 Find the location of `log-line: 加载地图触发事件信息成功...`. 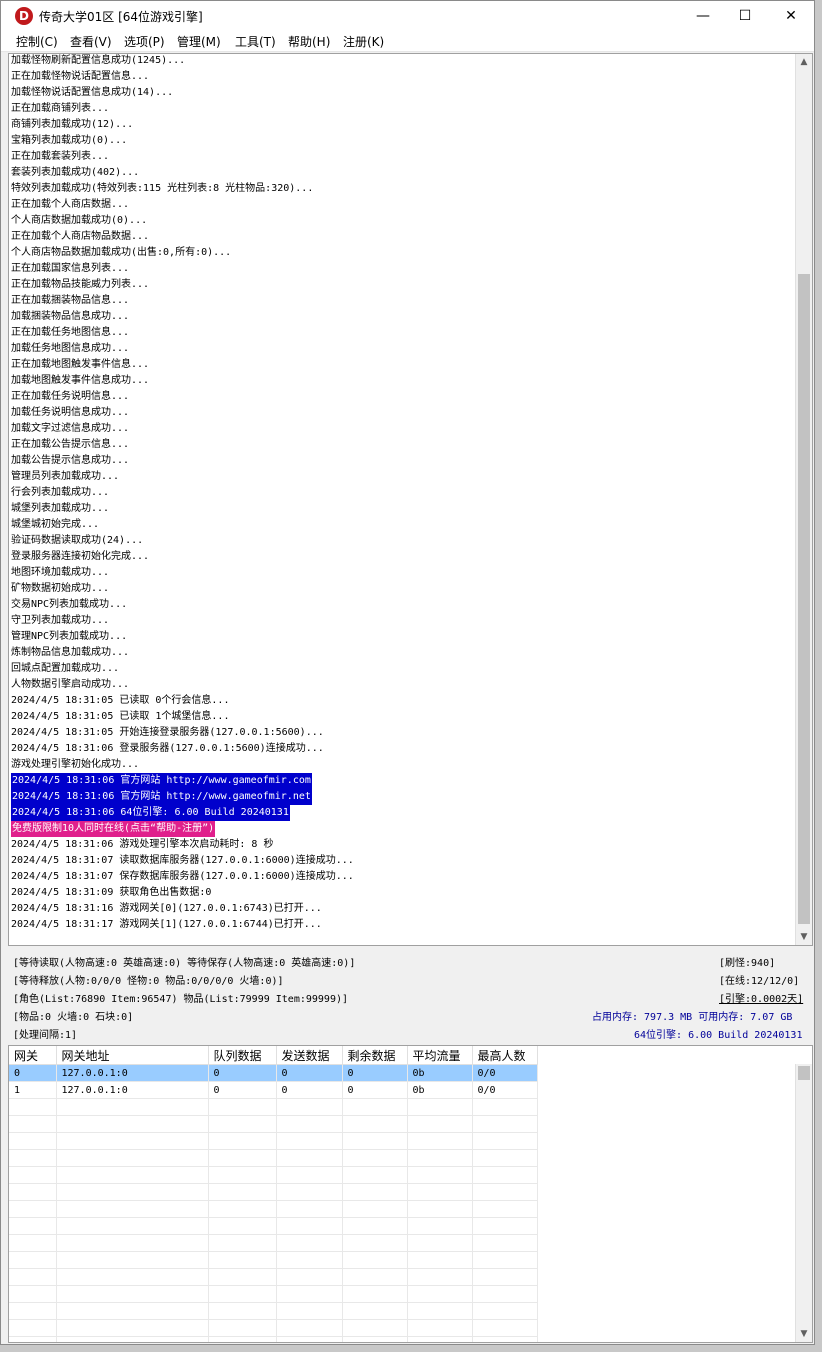

log-line: 加载地图触发事件信息成功... is located at coordinates (404, 381).